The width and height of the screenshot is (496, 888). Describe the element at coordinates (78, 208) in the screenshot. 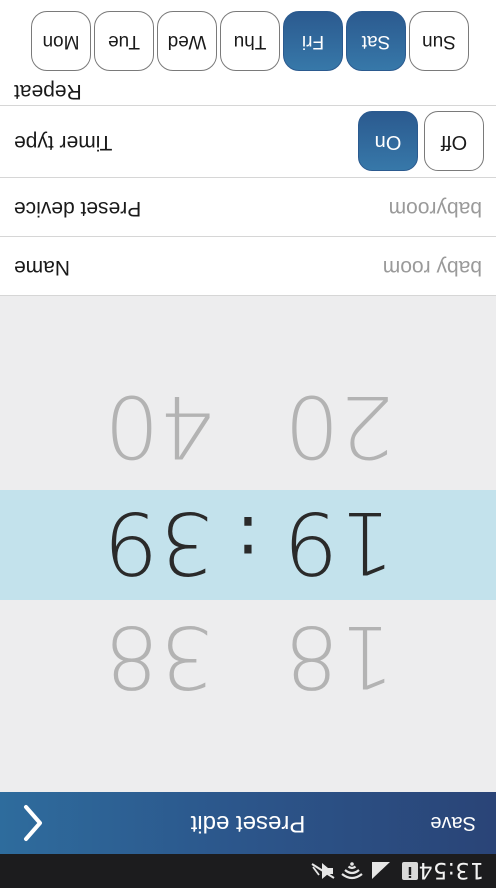

I see `preset-device-label: Preset device` at that location.